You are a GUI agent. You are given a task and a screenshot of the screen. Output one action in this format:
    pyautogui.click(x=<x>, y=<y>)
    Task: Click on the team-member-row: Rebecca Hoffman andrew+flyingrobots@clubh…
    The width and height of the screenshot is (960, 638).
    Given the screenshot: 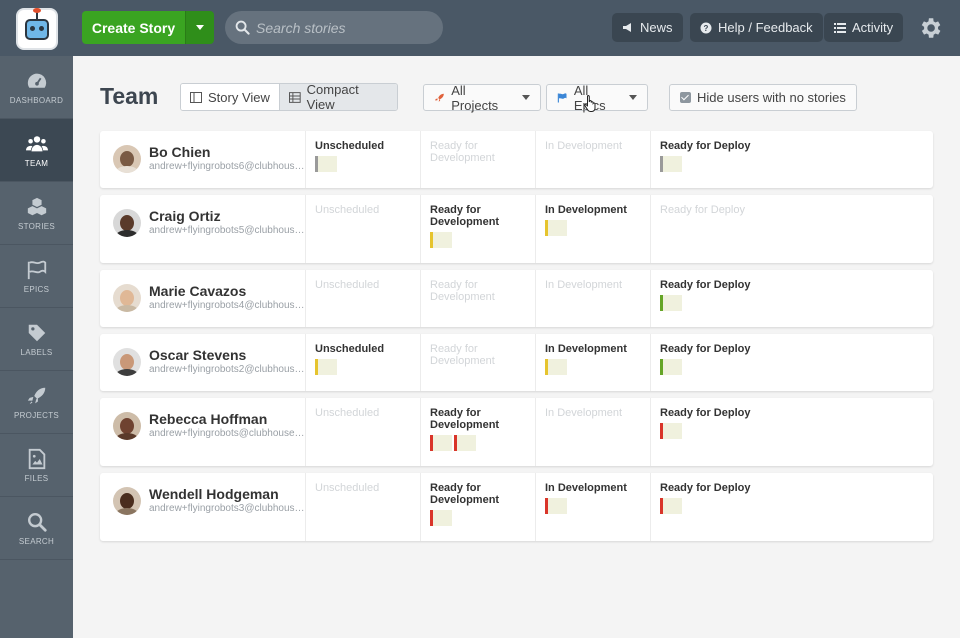 What is the action you would take?
    pyautogui.click(x=516, y=432)
    